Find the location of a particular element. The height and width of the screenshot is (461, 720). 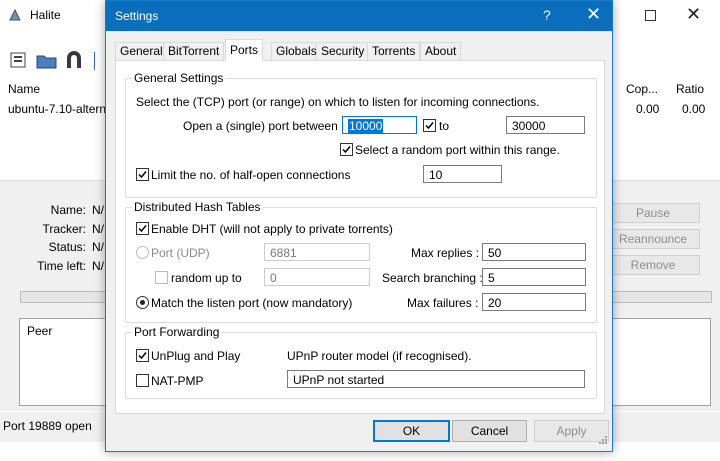

column-ratio: Ratio is located at coordinates (690, 89).